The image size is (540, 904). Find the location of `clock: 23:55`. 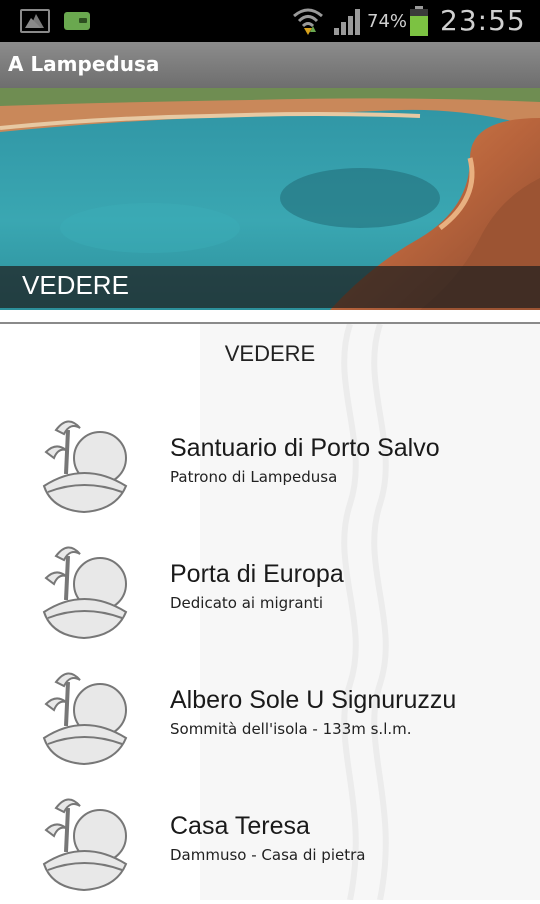

clock: 23:55 is located at coordinates (483, 20).